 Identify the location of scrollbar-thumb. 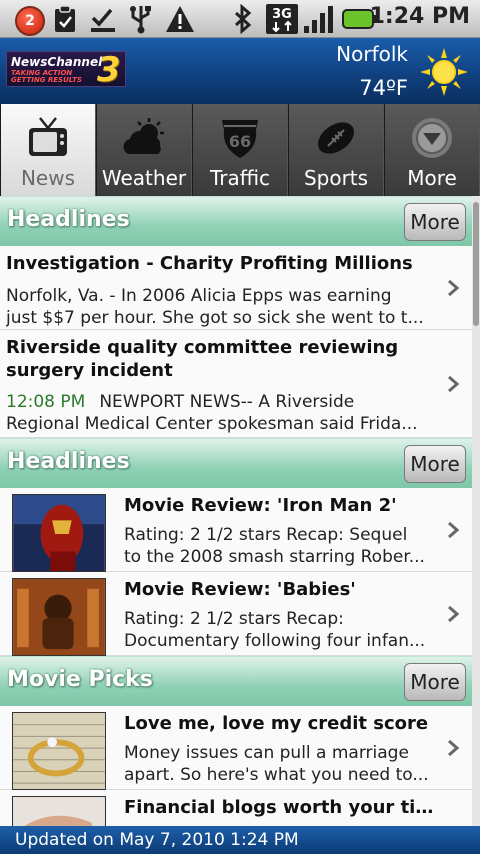
(476, 264).